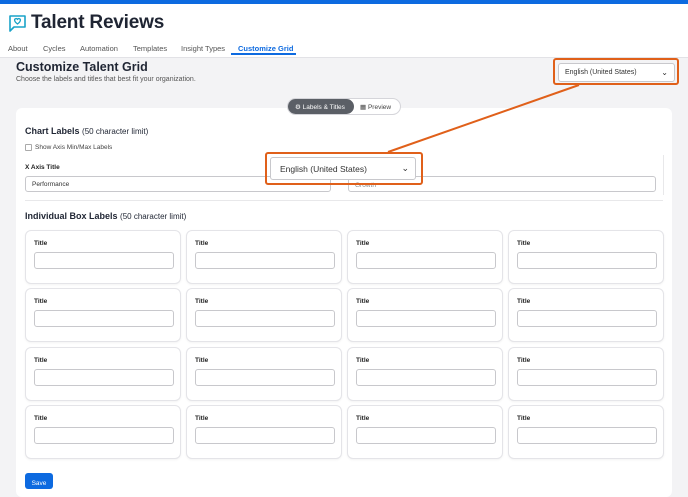 The height and width of the screenshot is (497, 688). What do you see at coordinates (203, 48) in the screenshot?
I see `nav-tab-insight-types: Insight Types` at bounding box center [203, 48].